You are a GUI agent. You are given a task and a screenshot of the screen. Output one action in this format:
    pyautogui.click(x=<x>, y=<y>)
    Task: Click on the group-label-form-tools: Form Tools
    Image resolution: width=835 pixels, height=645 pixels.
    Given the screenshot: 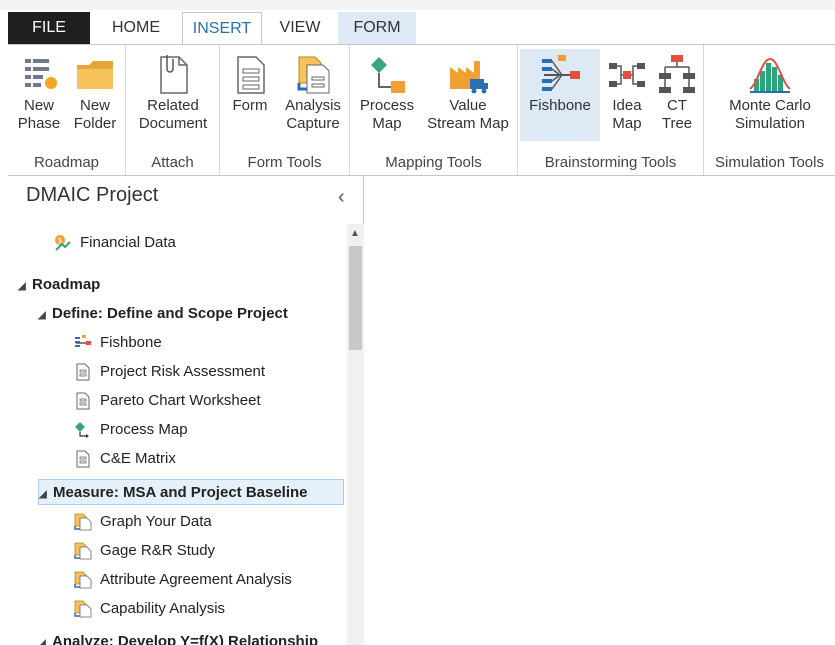 What is the action you would take?
    pyautogui.click(x=284, y=162)
    